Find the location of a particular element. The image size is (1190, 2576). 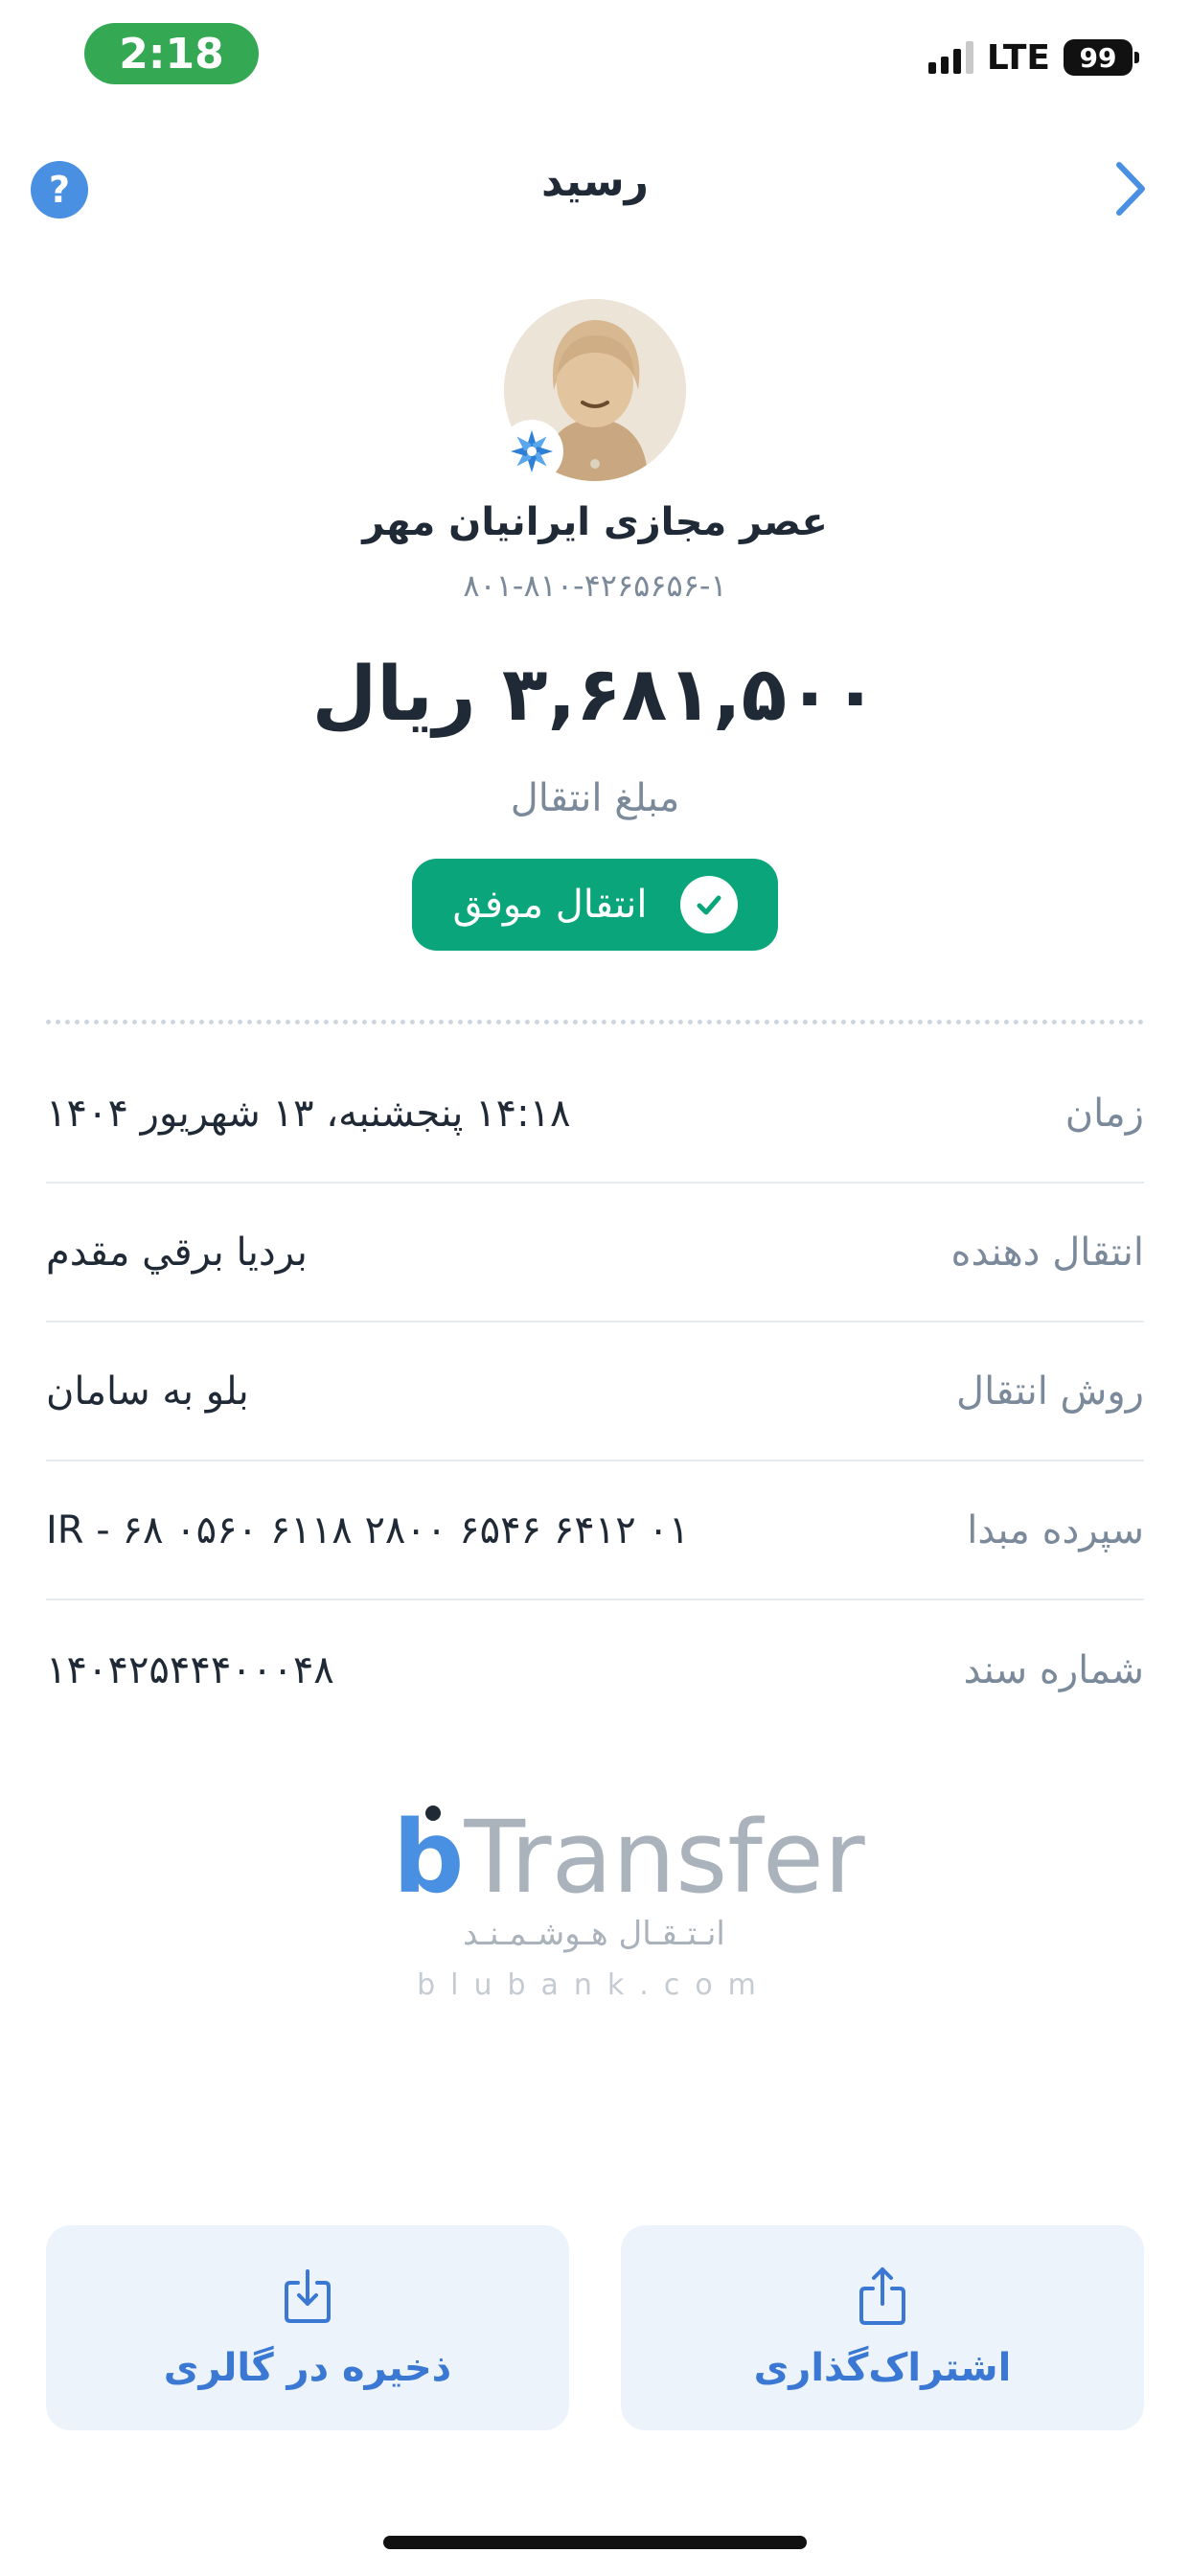

signal-icon is located at coordinates (950, 57).